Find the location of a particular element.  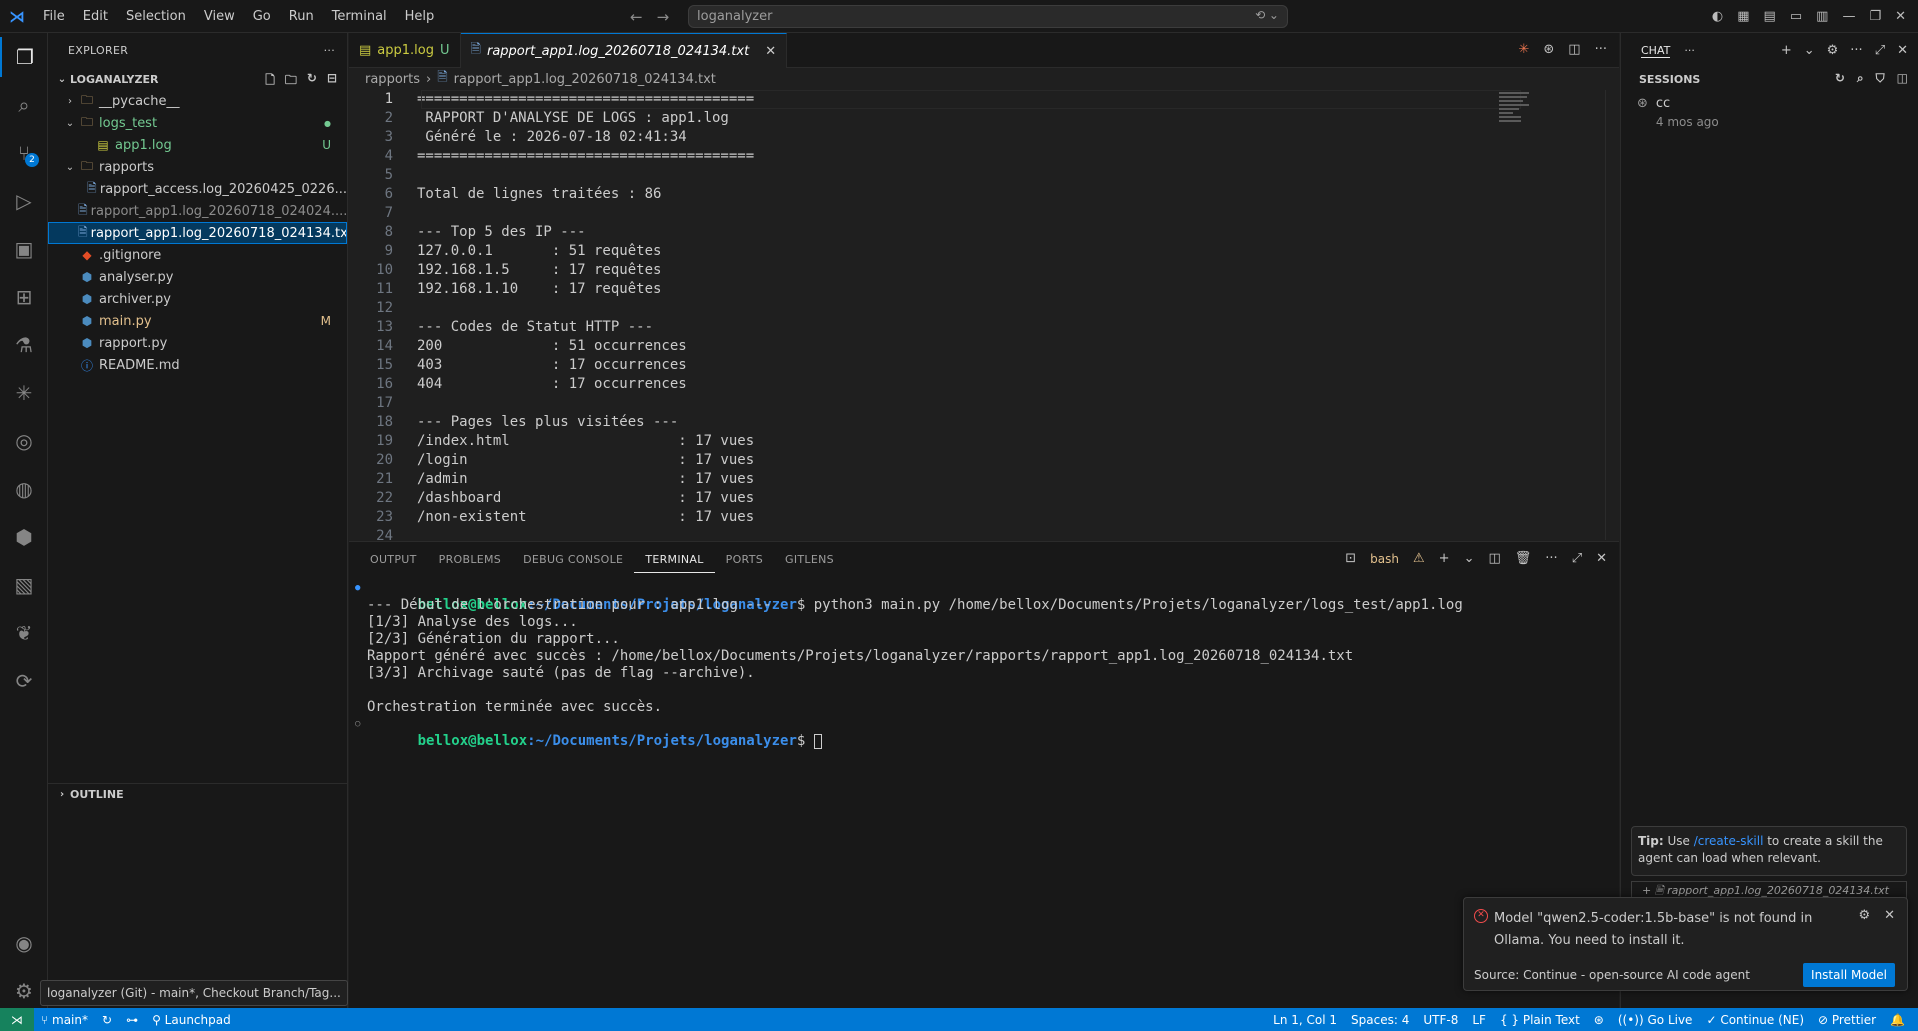

source-control-icon: ⑂ 2 is located at coordinates (24, 153).